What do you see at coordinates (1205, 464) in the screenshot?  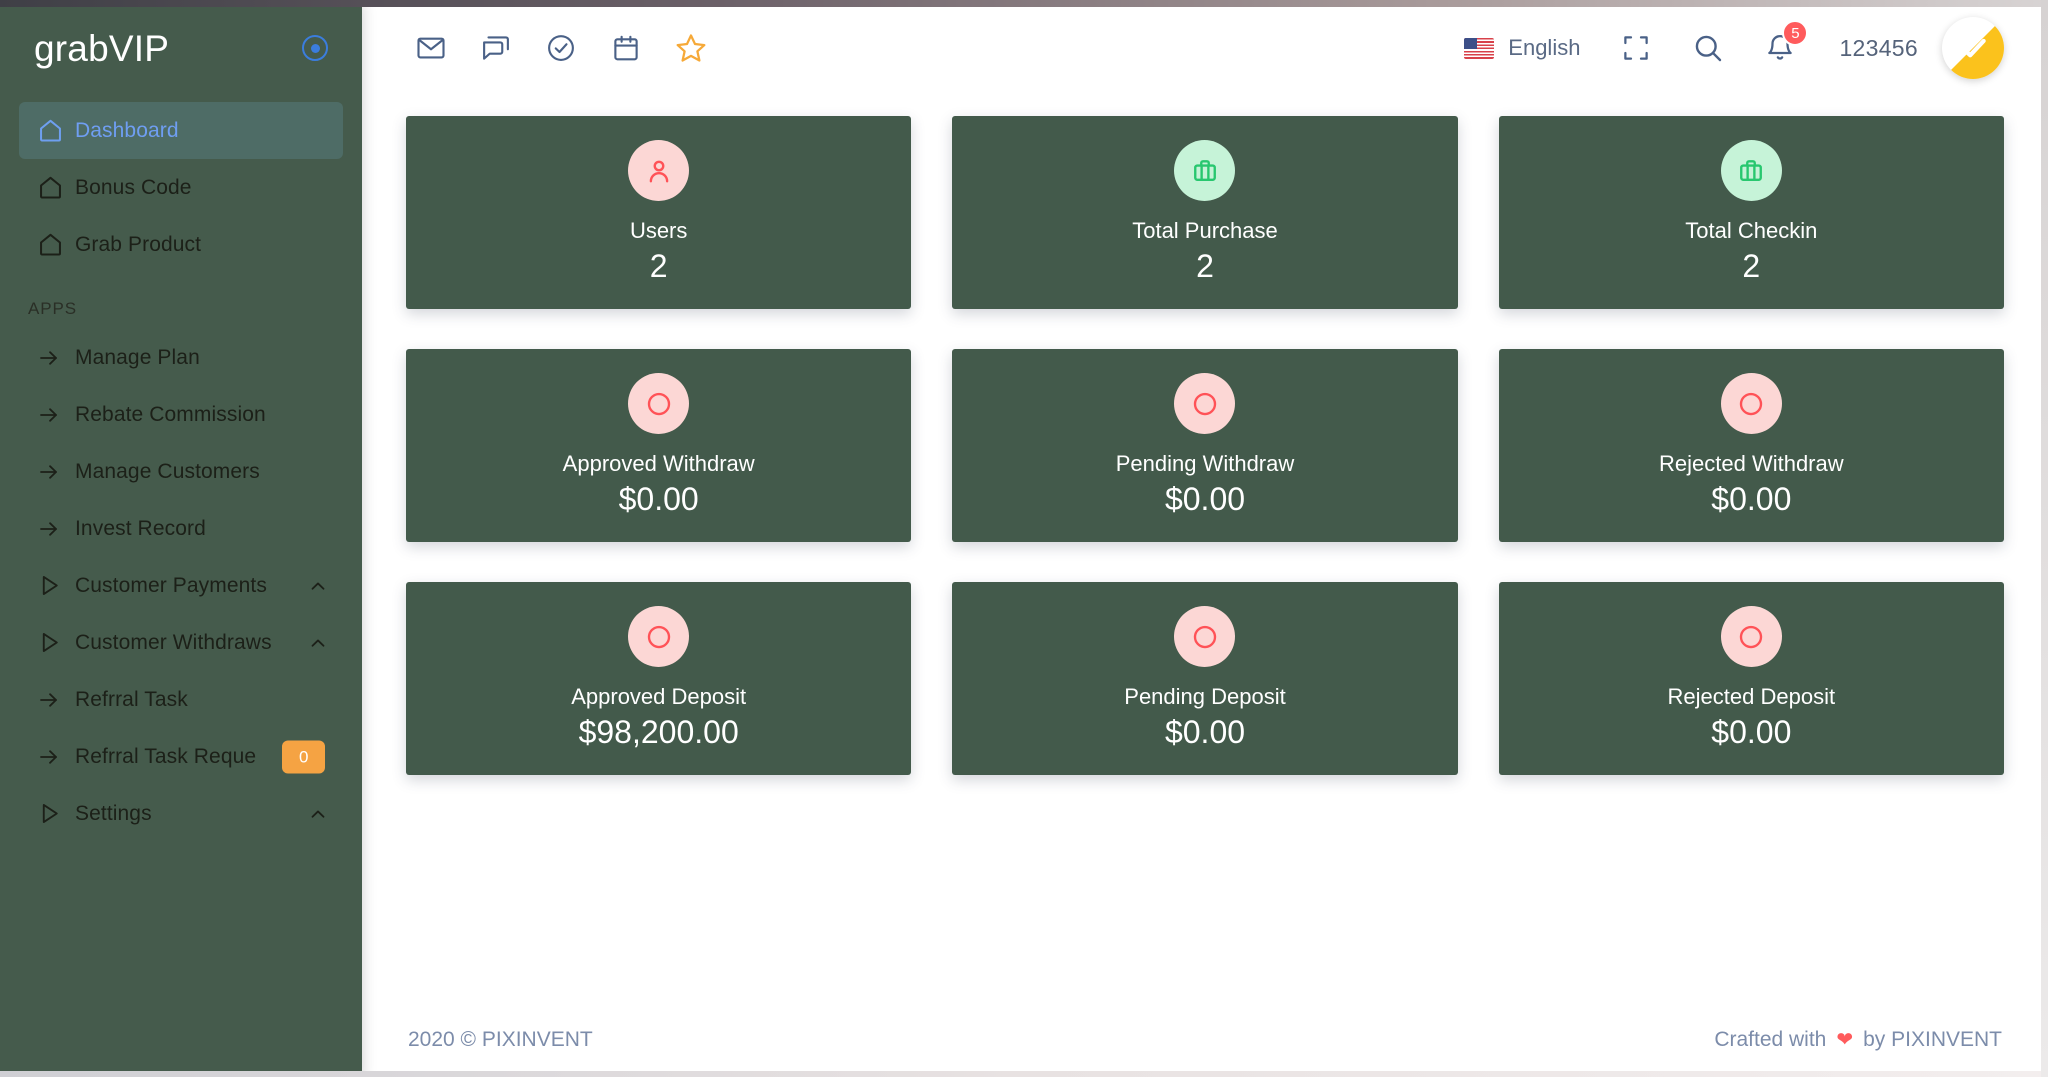 I see `stat-card-label: Pending Withdraw` at bounding box center [1205, 464].